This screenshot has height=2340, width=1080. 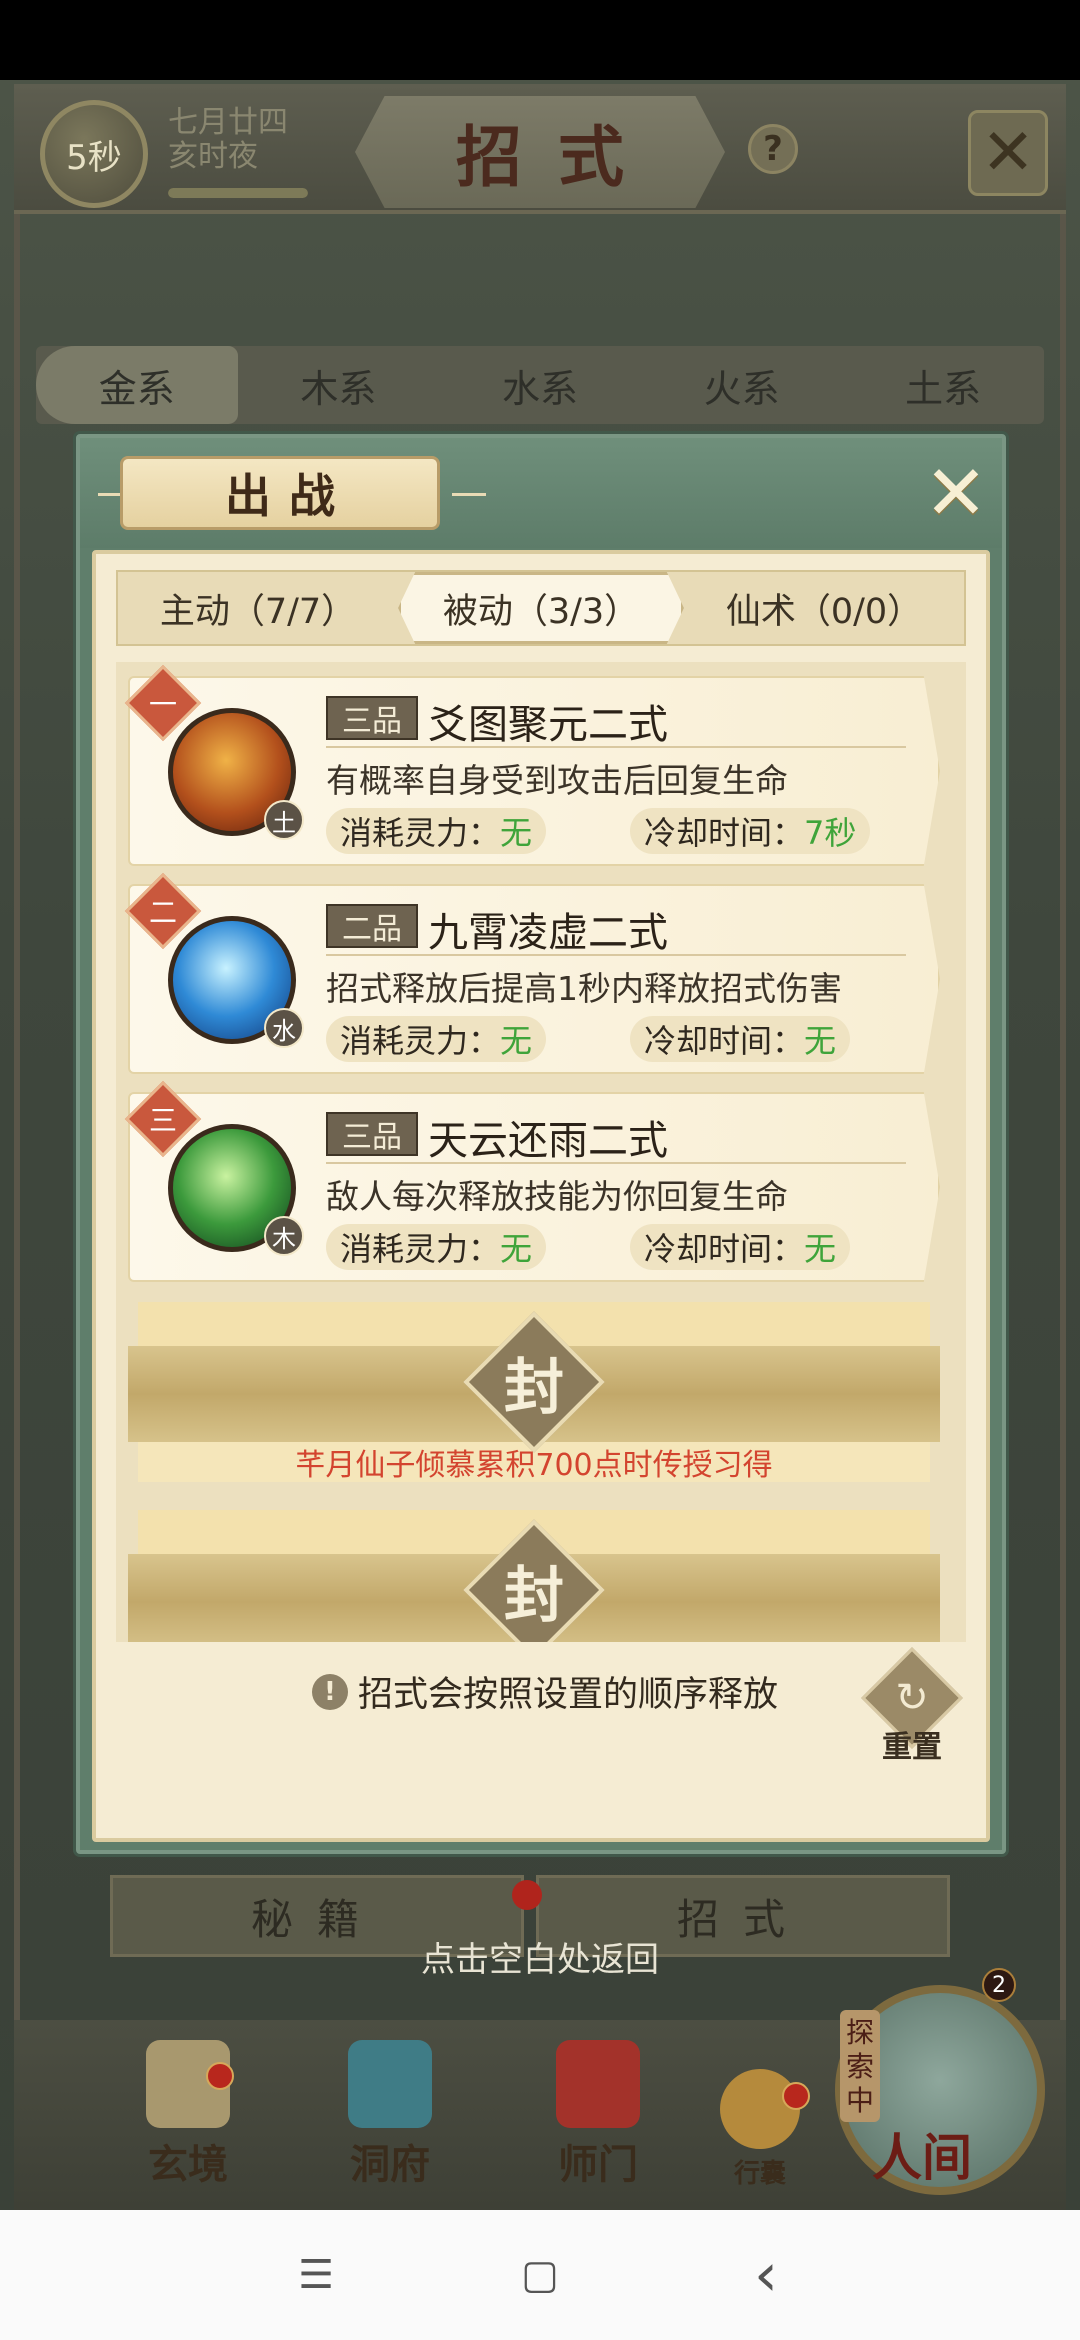 I want to click on element-badge: 木, so click(x=284, y=1236).